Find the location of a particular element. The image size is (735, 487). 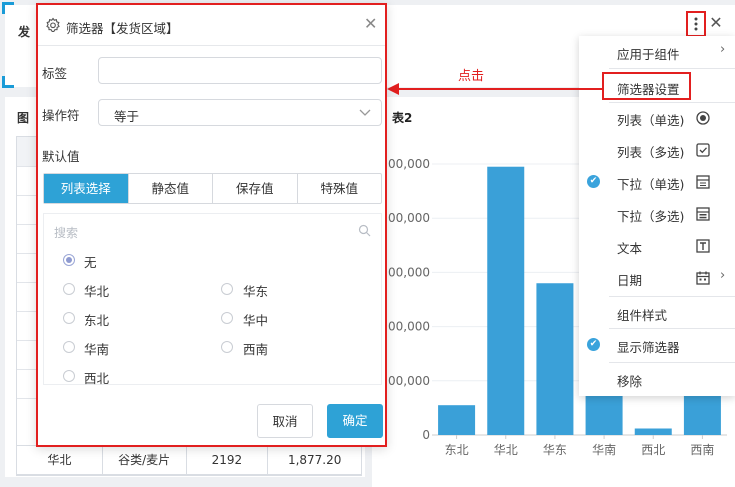

menu-item-label: 下拉（多选) is located at coordinates (651, 216).